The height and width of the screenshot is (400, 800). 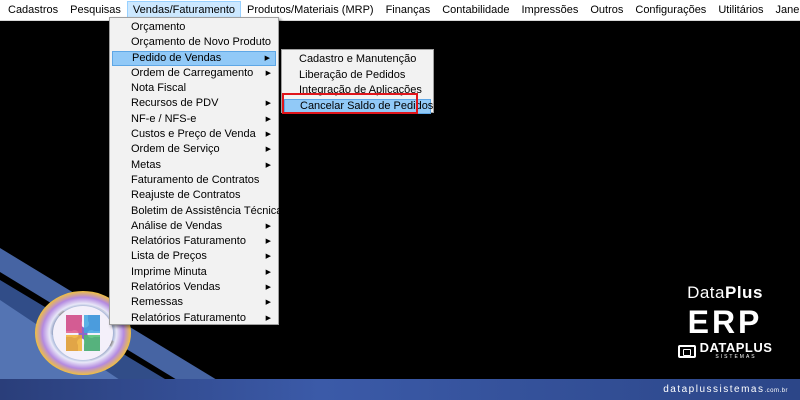 I want to click on menu-impressoes: Impressões, so click(x=550, y=10).